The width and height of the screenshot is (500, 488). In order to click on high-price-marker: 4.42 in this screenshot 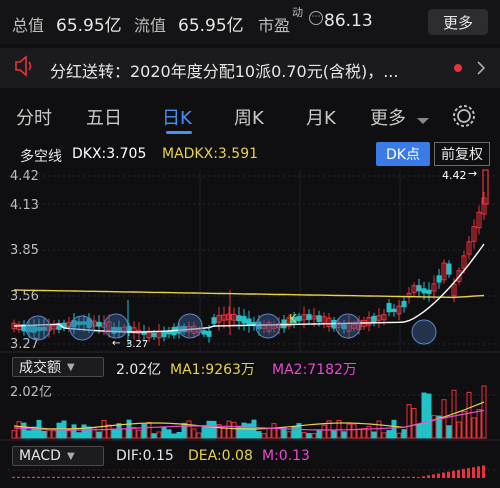, I will do `click(454, 175)`.